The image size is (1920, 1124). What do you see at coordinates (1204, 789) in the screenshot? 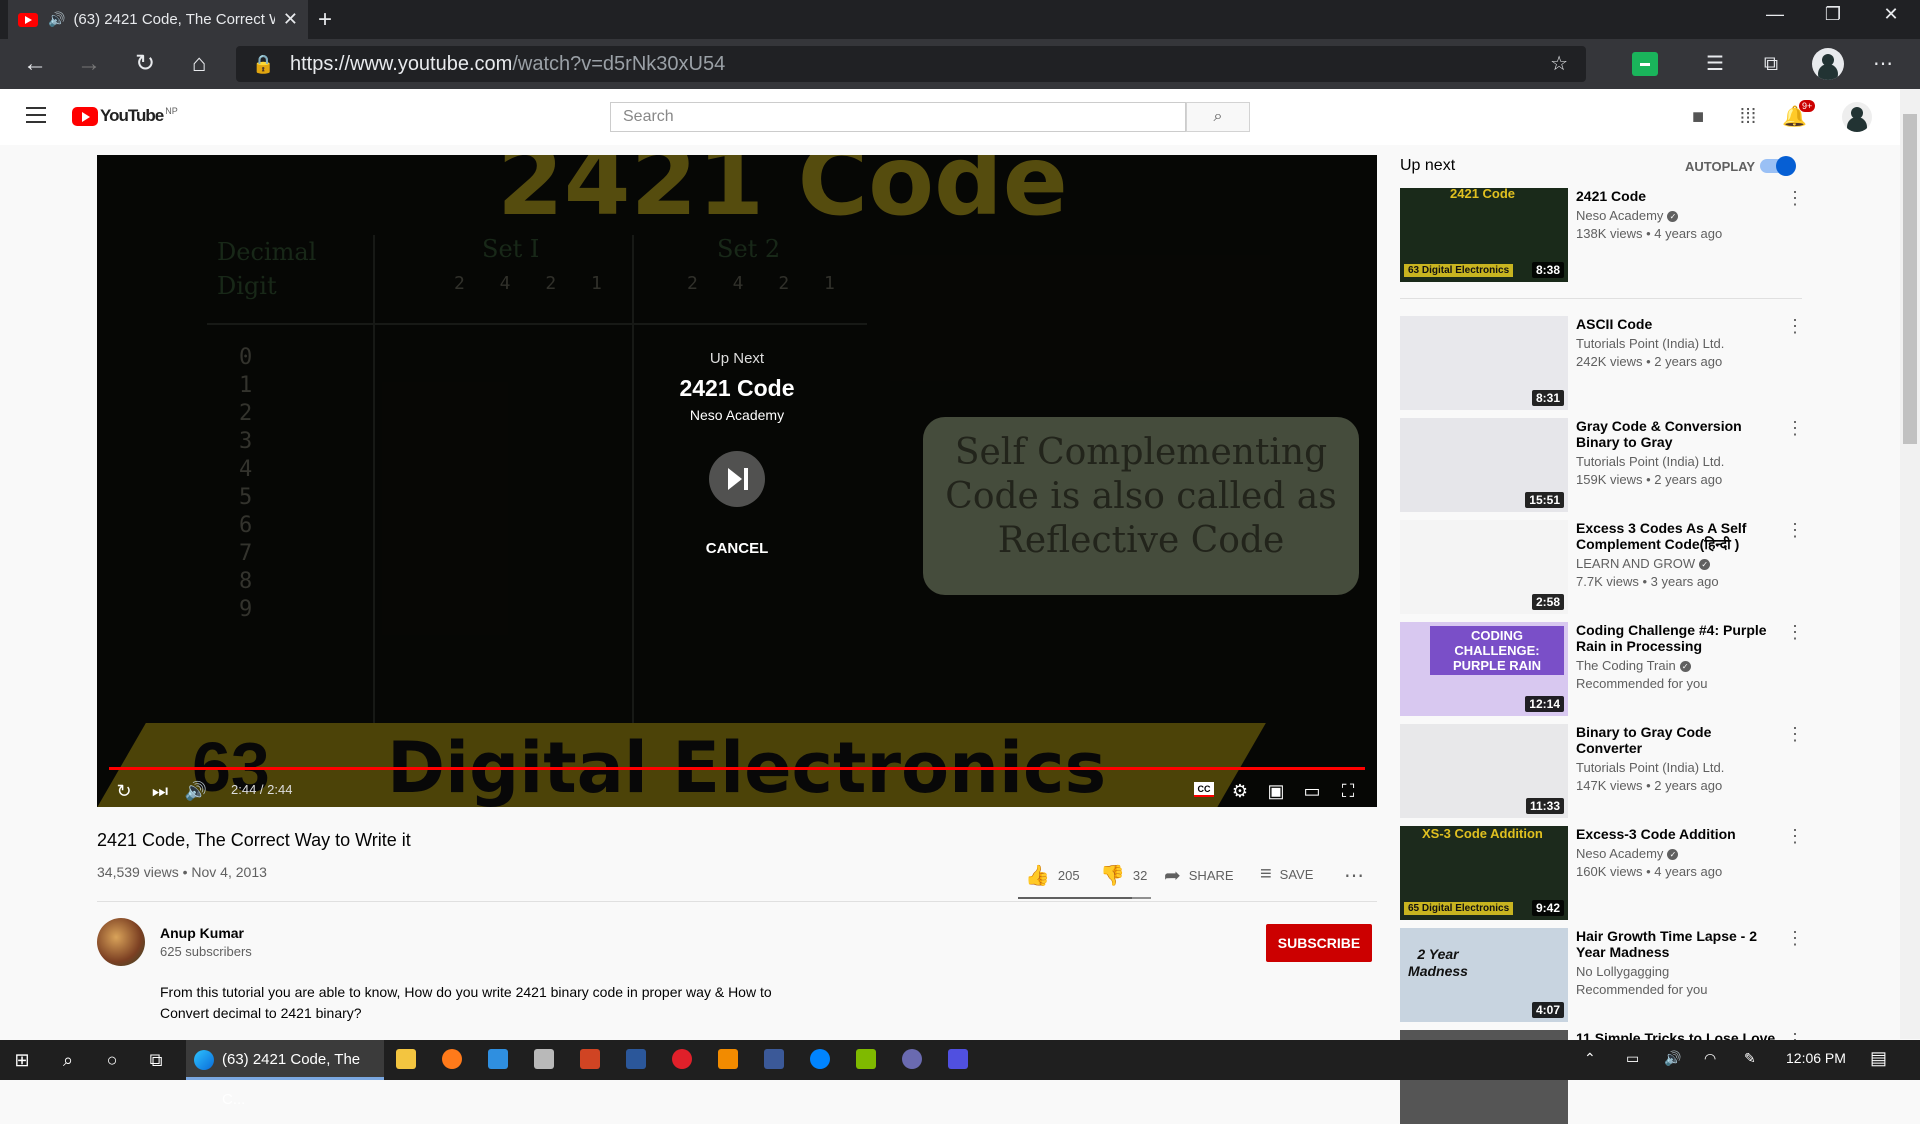
I see `captions-icon: CC` at bounding box center [1204, 789].